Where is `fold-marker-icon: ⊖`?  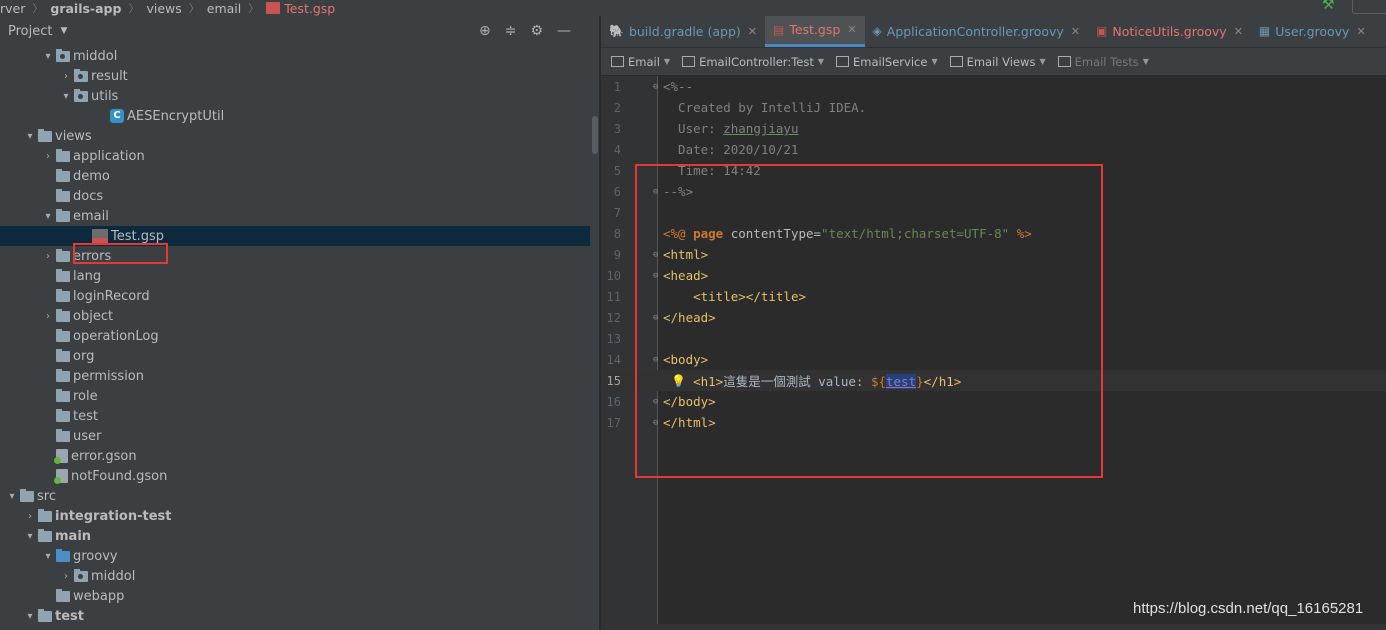
fold-marker-icon: ⊖ is located at coordinates (655, 87).